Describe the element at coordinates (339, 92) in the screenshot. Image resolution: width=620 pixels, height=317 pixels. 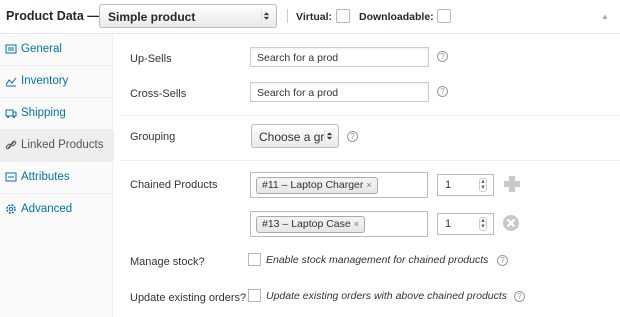
I see `crosssells-input: Search for a prod` at that location.